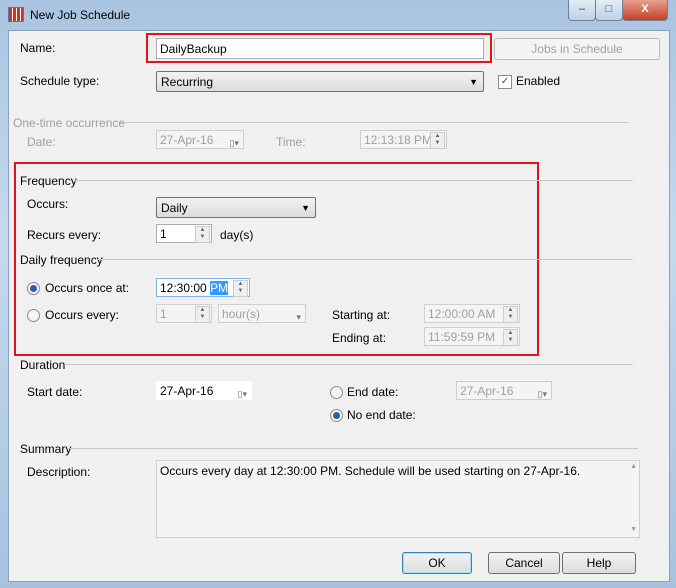 The image size is (676, 588). Describe the element at coordinates (462, 337) in the screenshot. I see `end-time-value: 11:59:59 PM` at that location.